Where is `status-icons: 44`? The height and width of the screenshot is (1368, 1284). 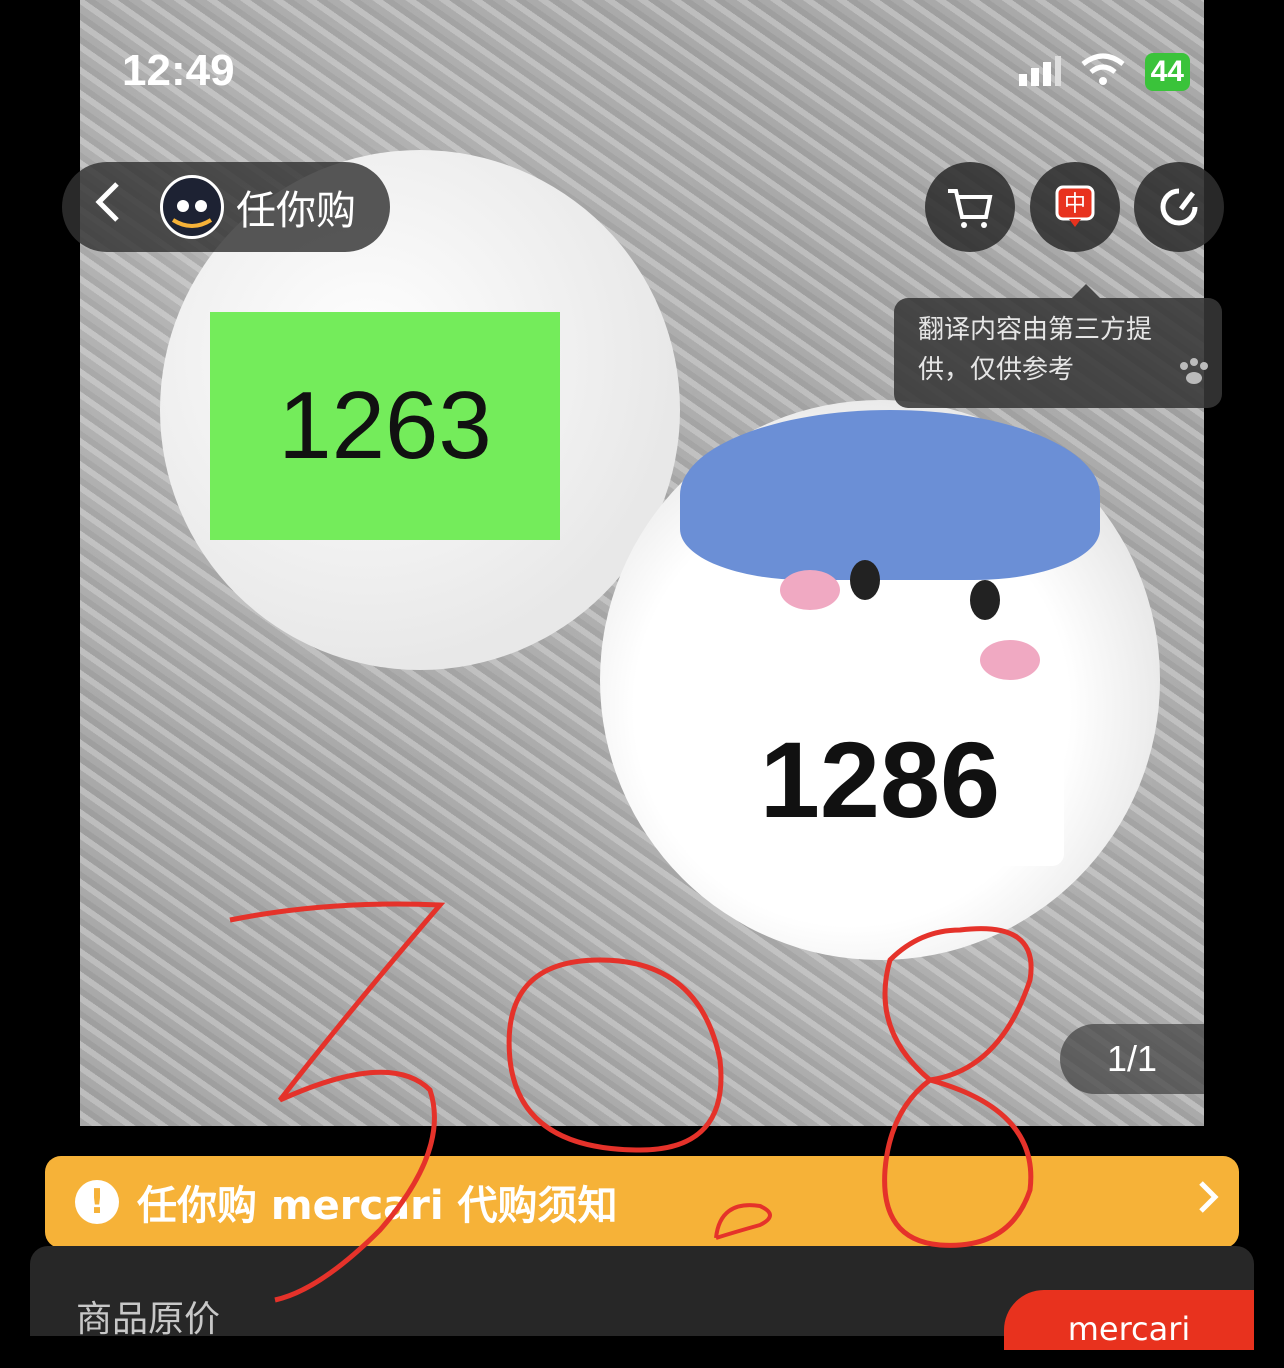 status-icons: 44 is located at coordinates (1103, 72).